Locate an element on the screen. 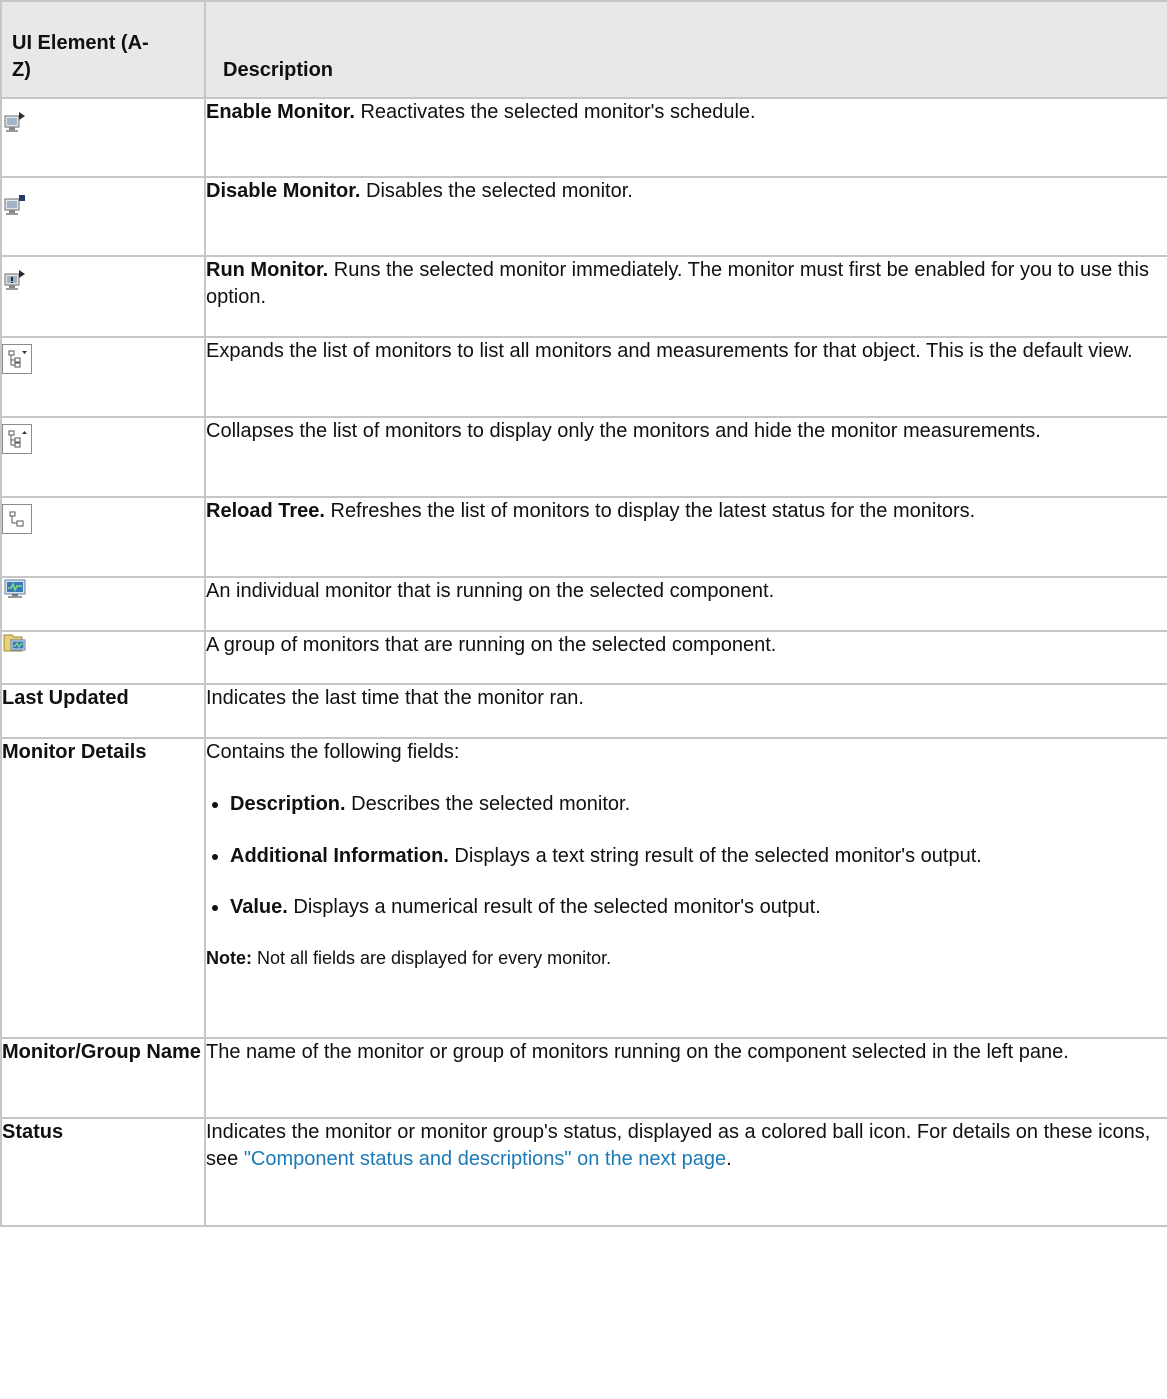 The image size is (1167, 1399). field-term: Description. is located at coordinates (288, 803).